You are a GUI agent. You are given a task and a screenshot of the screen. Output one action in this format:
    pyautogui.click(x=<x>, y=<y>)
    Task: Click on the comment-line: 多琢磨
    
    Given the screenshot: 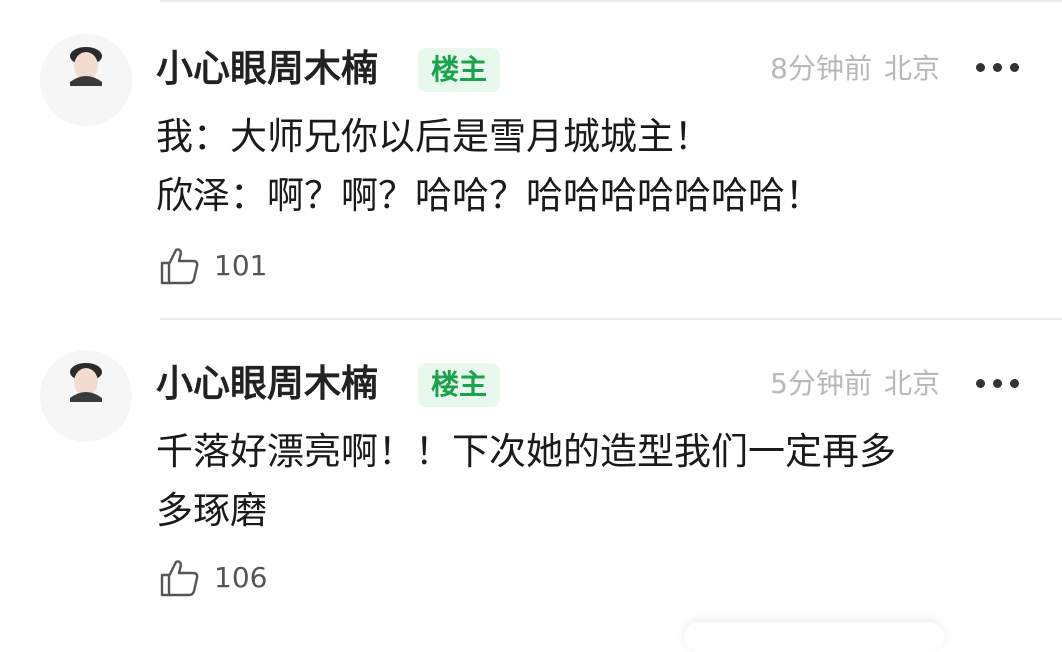 What is the action you would take?
    pyautogui.click(x=211, y=510)
    